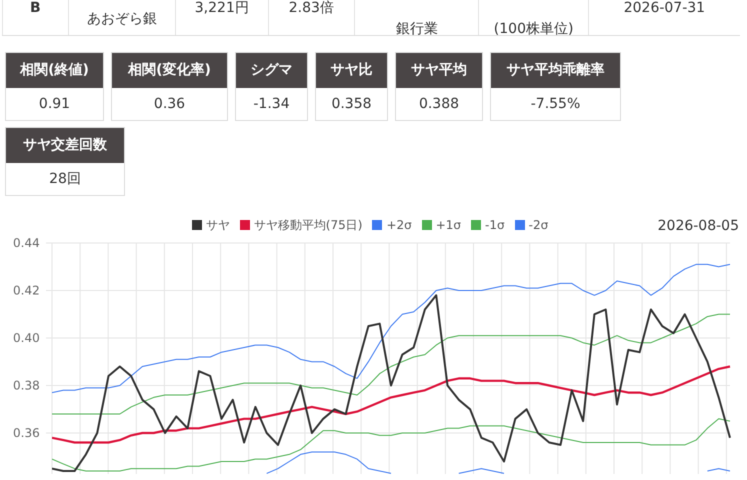 This screenshot has width=747, height=480. I want to click on legend-label: -2σ, so click(538, 225).